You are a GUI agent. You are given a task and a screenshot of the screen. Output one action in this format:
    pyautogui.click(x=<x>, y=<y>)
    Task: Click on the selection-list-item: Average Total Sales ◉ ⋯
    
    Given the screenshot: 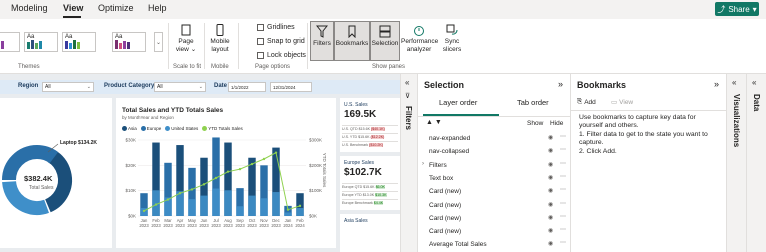 What is the action you would take?
    pyautogui.click(x=494, y=244)
    